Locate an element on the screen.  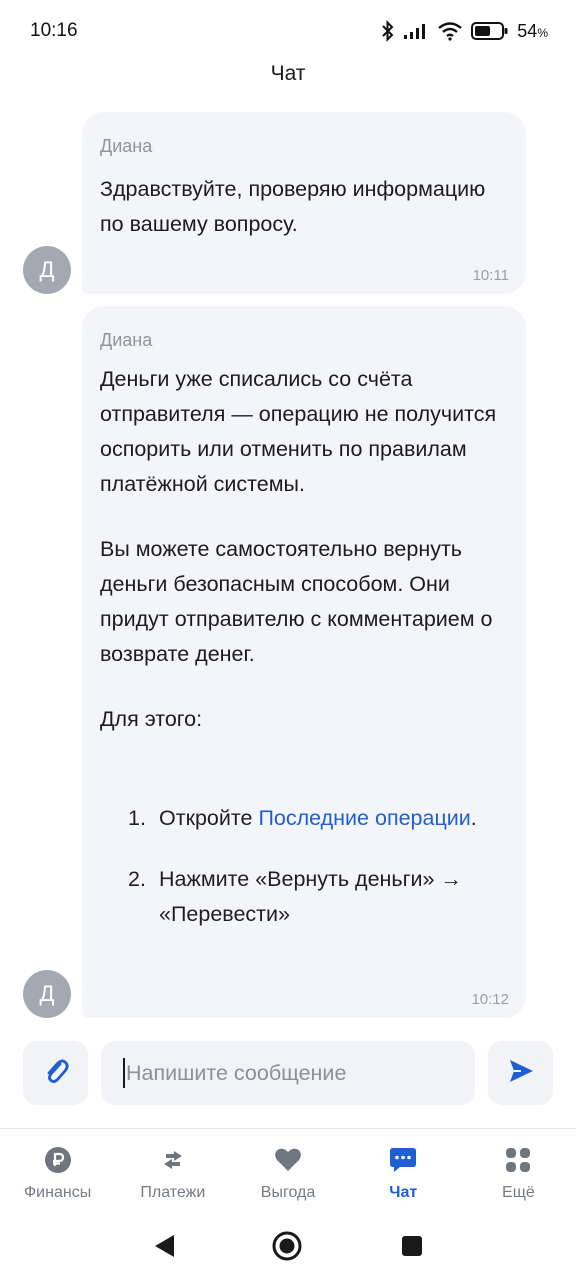
attach-button is located at coordinates (55, 1073).